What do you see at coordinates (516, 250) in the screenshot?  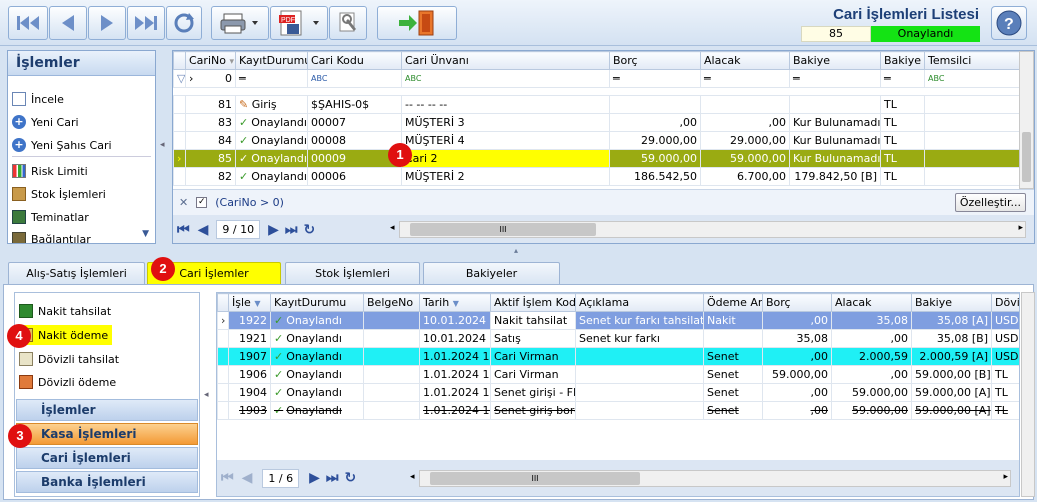 I see `splitter-icon: ▴` at bounding box center [516, 250].